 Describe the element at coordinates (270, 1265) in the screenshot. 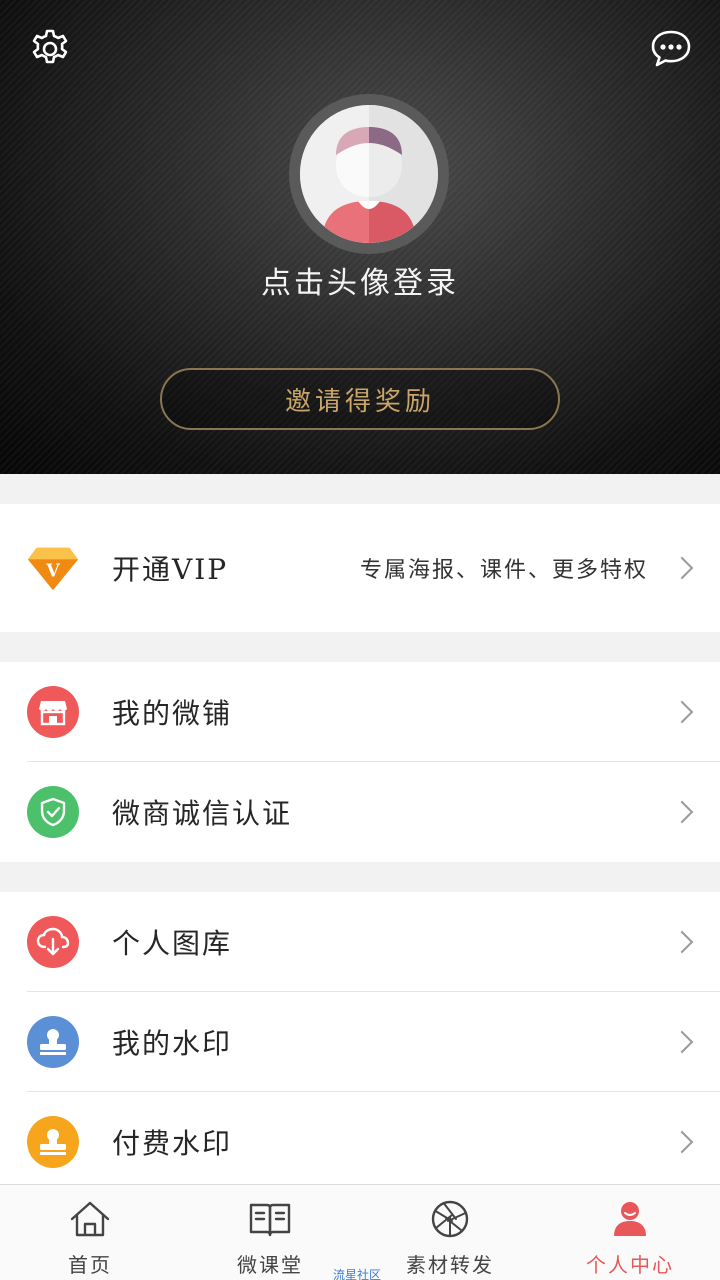

I see `nav-label: 微课堂` at that location.